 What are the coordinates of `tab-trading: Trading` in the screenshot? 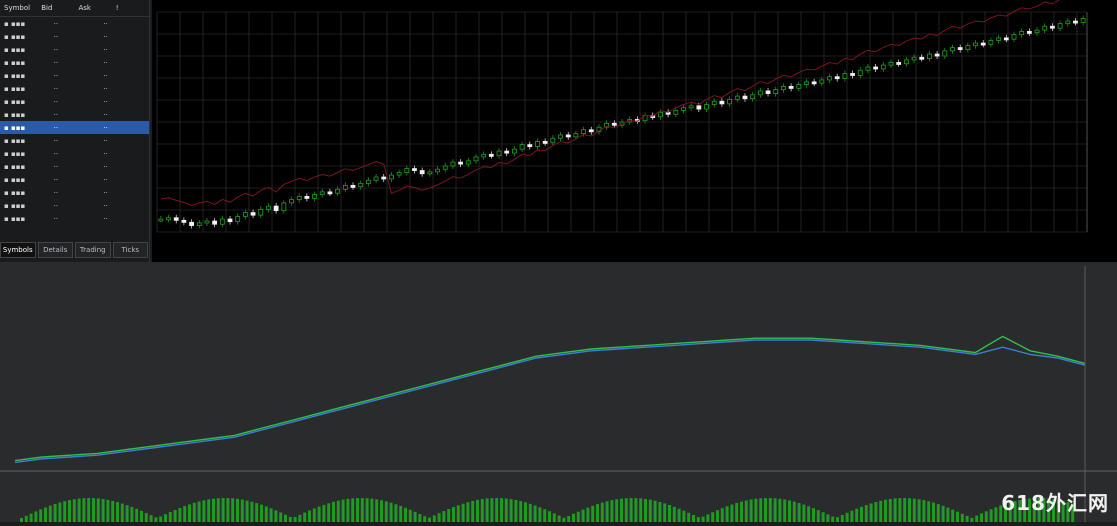 It's located at (93, 250).